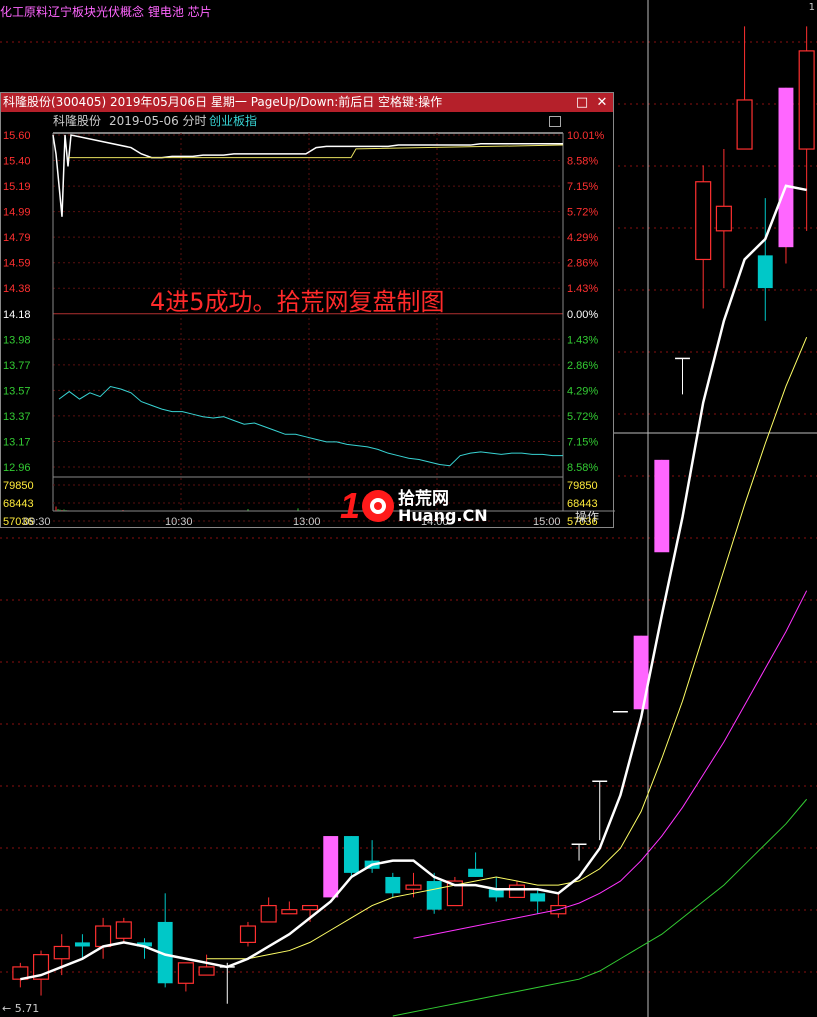 The width and height of the screenshot is (817, 1017). What do you see at coordinates (582, 315) in the screenshot?
I see `y-tick-right: 0.00%` at bounding box center [582, 315].